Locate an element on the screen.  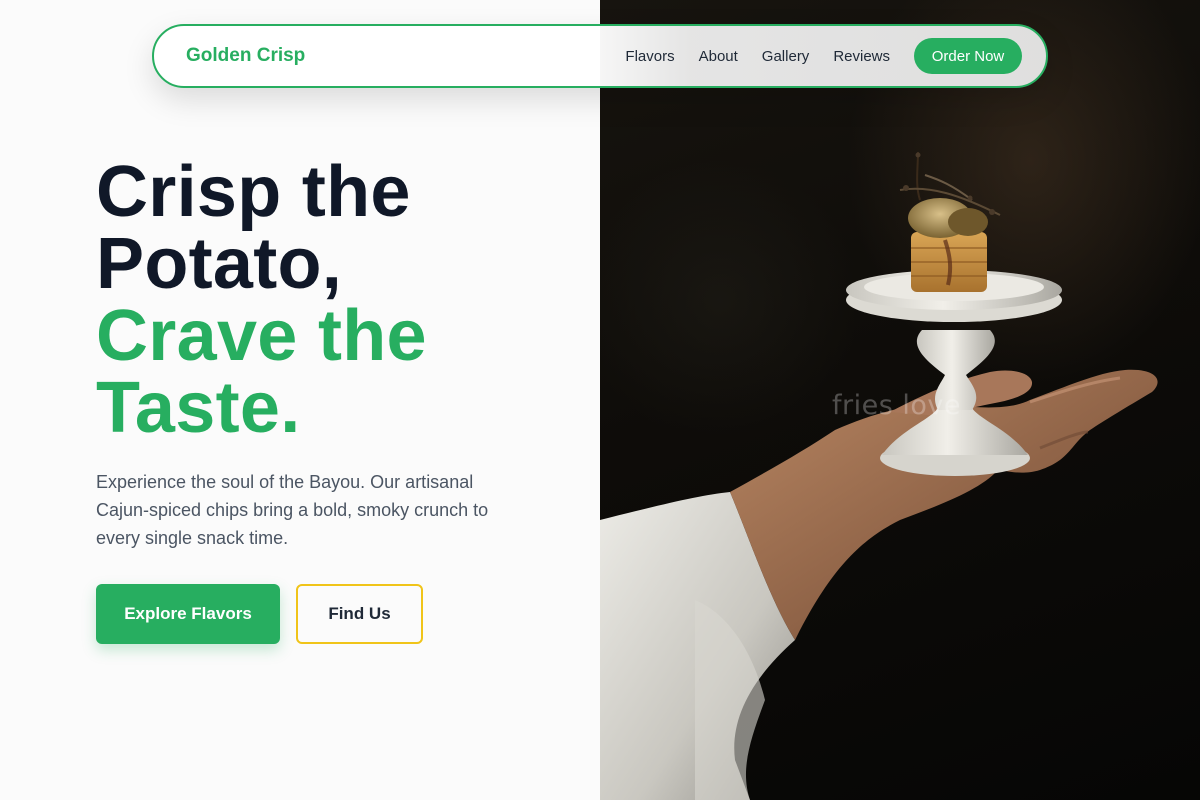
photo-watermark: fries love is located at coordinates (896, 405).